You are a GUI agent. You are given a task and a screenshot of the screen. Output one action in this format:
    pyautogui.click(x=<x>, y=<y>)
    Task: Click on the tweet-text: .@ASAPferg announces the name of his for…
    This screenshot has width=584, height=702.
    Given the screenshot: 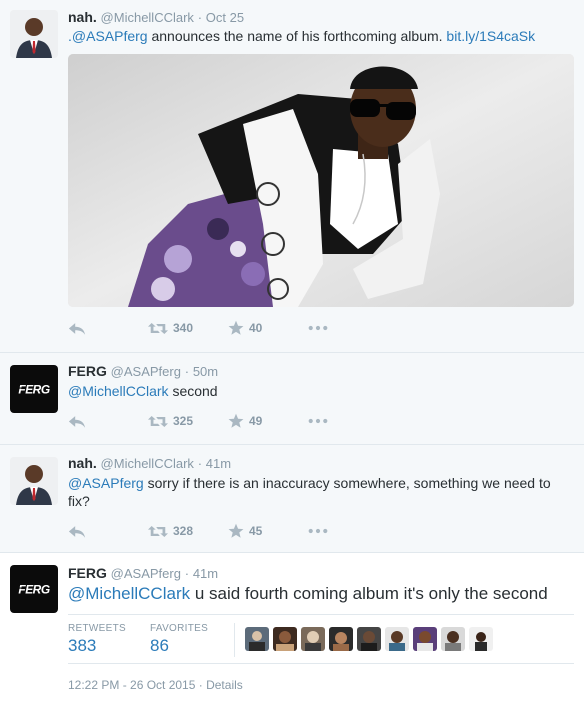 What is the action you would take?
    pyautogui.click(x=318, y=36)
    